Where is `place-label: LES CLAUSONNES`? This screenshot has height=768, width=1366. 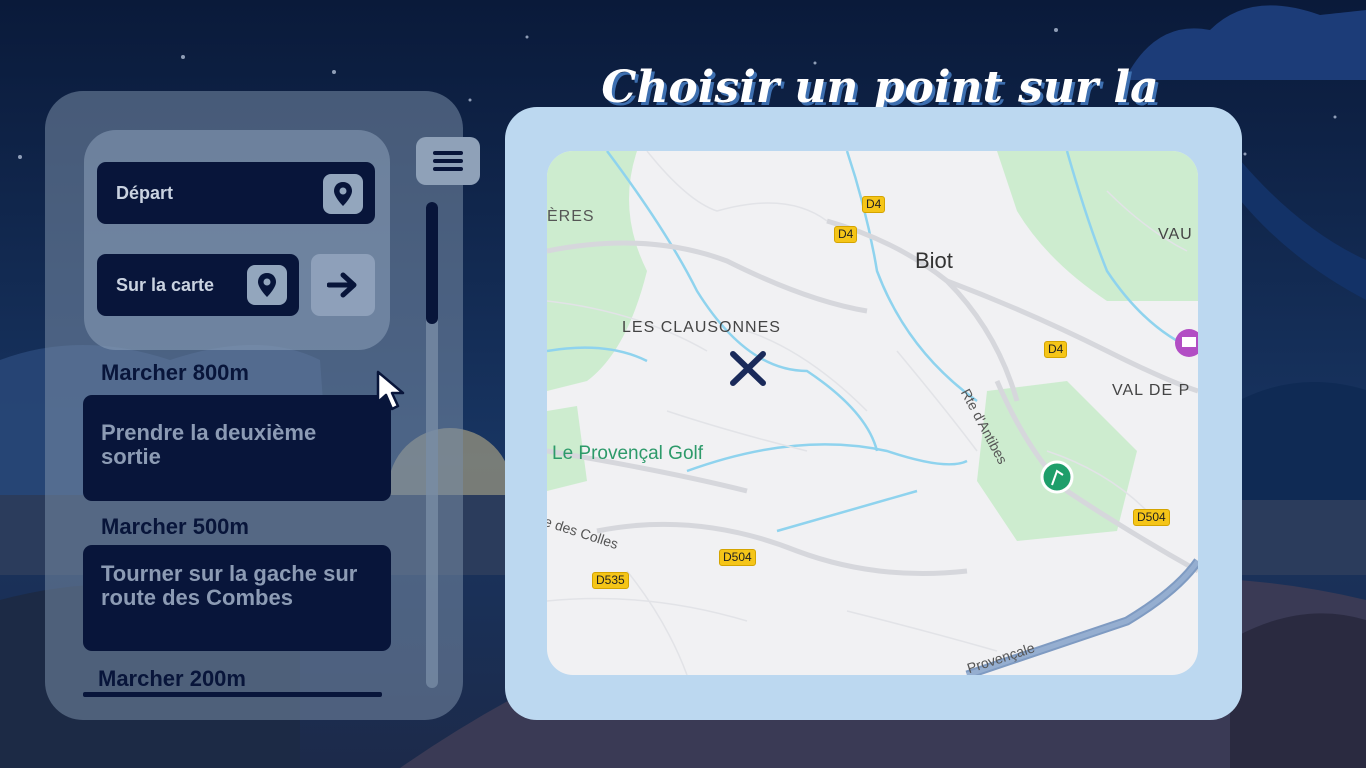
place-label: LES CLAUSONNES is located at coordinates (701, 327).